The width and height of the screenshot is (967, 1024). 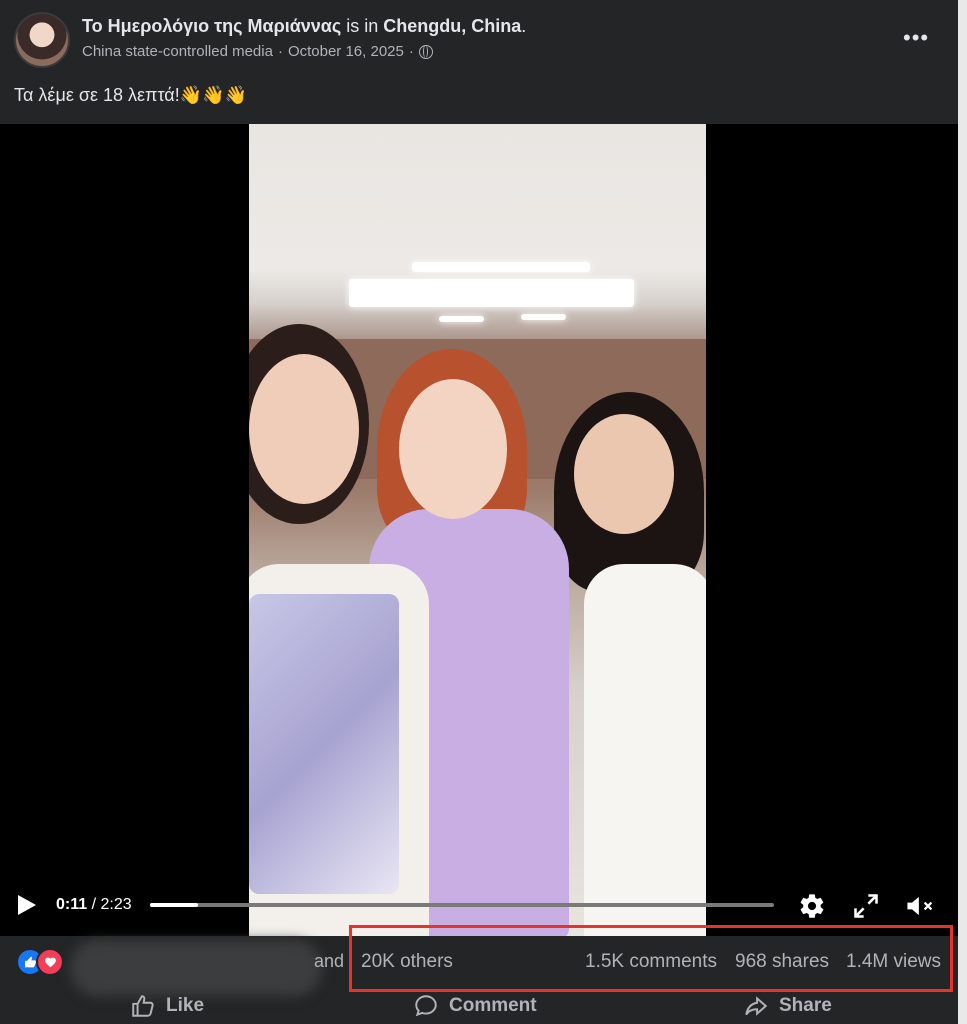 What do you see at coordinates (177, 51) in the screenshot?
I see `media-label: China state-controlled media` at bounding box center [177, 51].